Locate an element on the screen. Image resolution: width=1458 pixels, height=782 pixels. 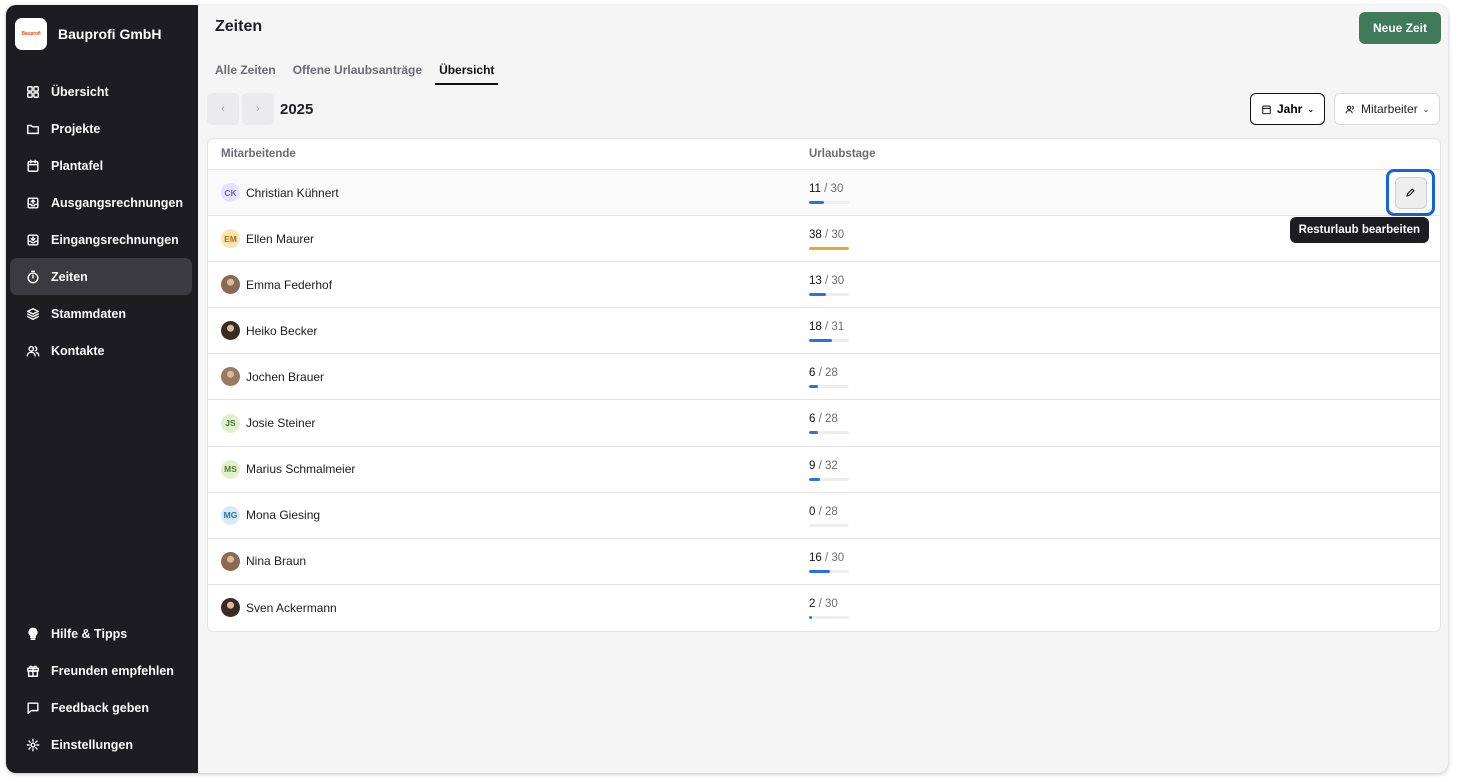
table-row: CK Christian Kühnert 11 / 30 is located at coordinates (824, 193).